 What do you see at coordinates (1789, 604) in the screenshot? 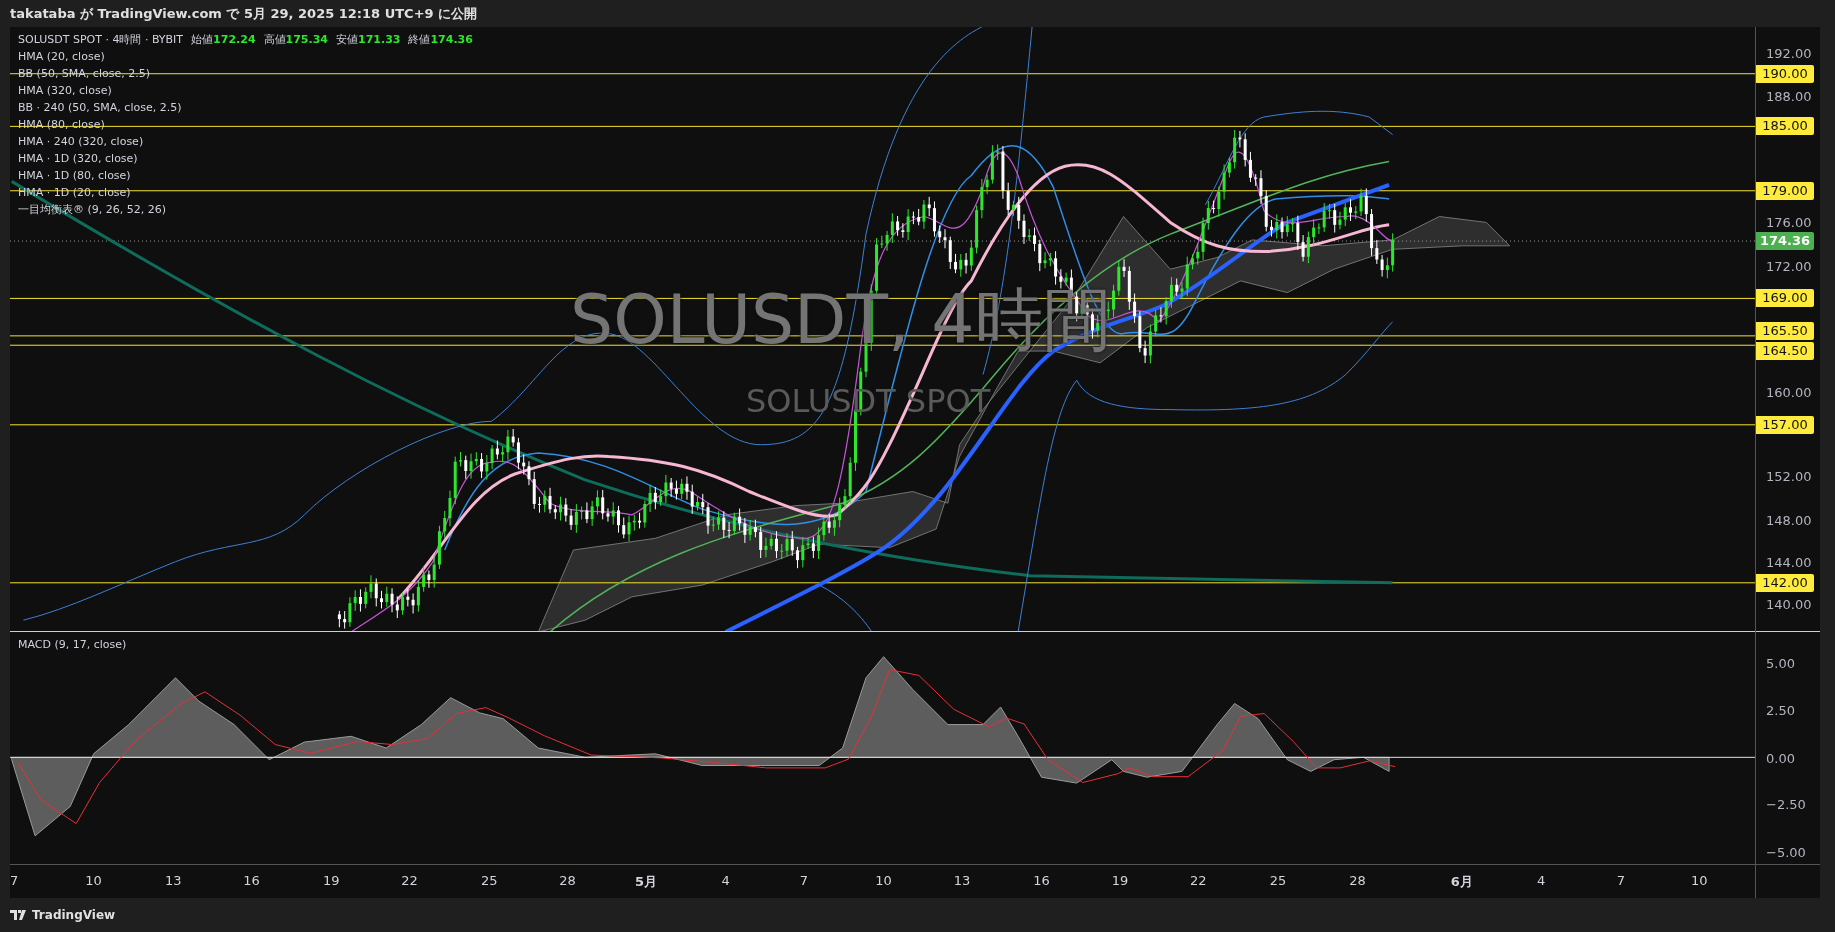
I see `price-axis-label: 140.00` at bounding box center [1789, 604].